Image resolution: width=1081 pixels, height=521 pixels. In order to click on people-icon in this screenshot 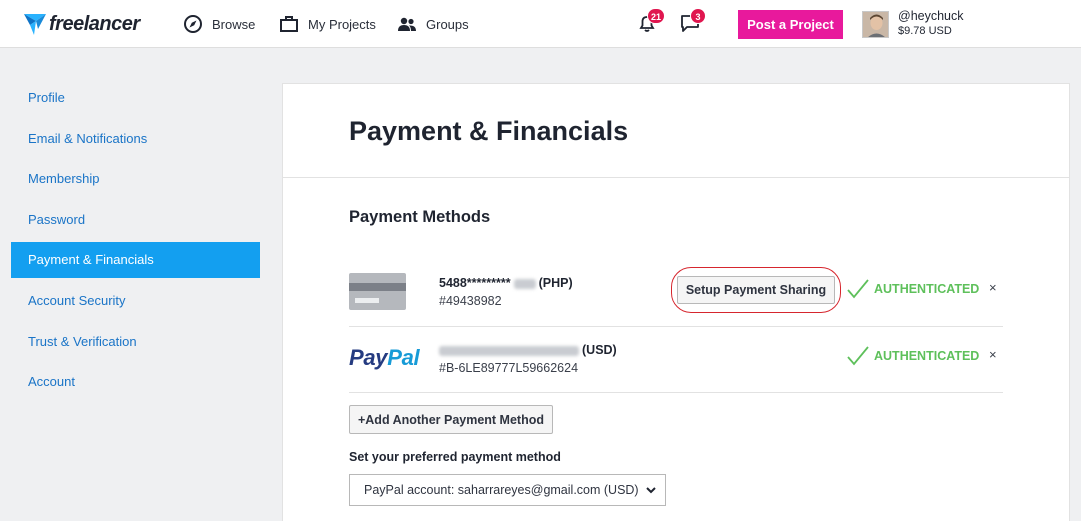, I will do `click(407, 24)`.